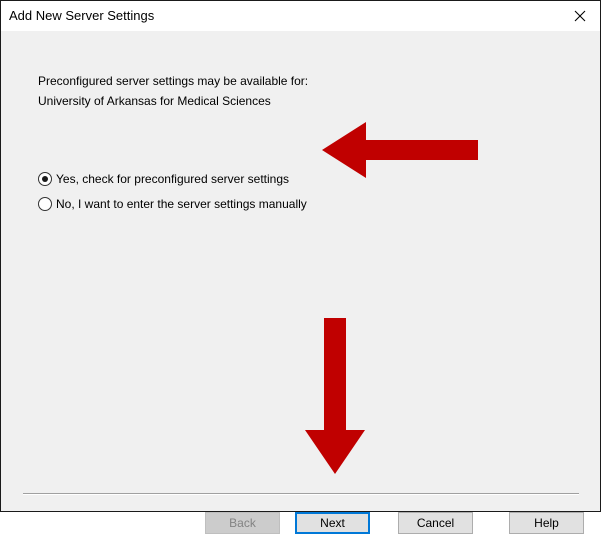 This screenshot has height=534, width=601. What do you see at coordinates (82, 15) in the screenshot?
I see `window-title: Add New Server Settings` at bounding box center [82, 15].